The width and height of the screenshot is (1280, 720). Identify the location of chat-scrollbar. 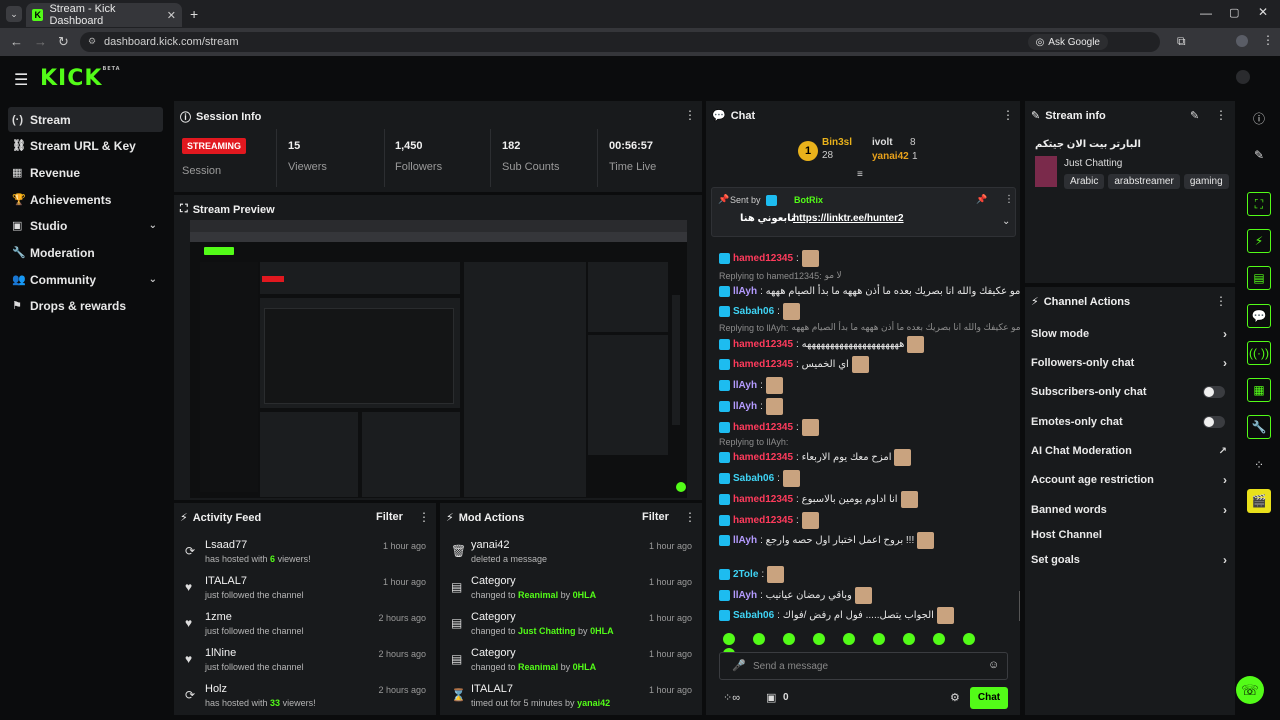
(1019, 606).